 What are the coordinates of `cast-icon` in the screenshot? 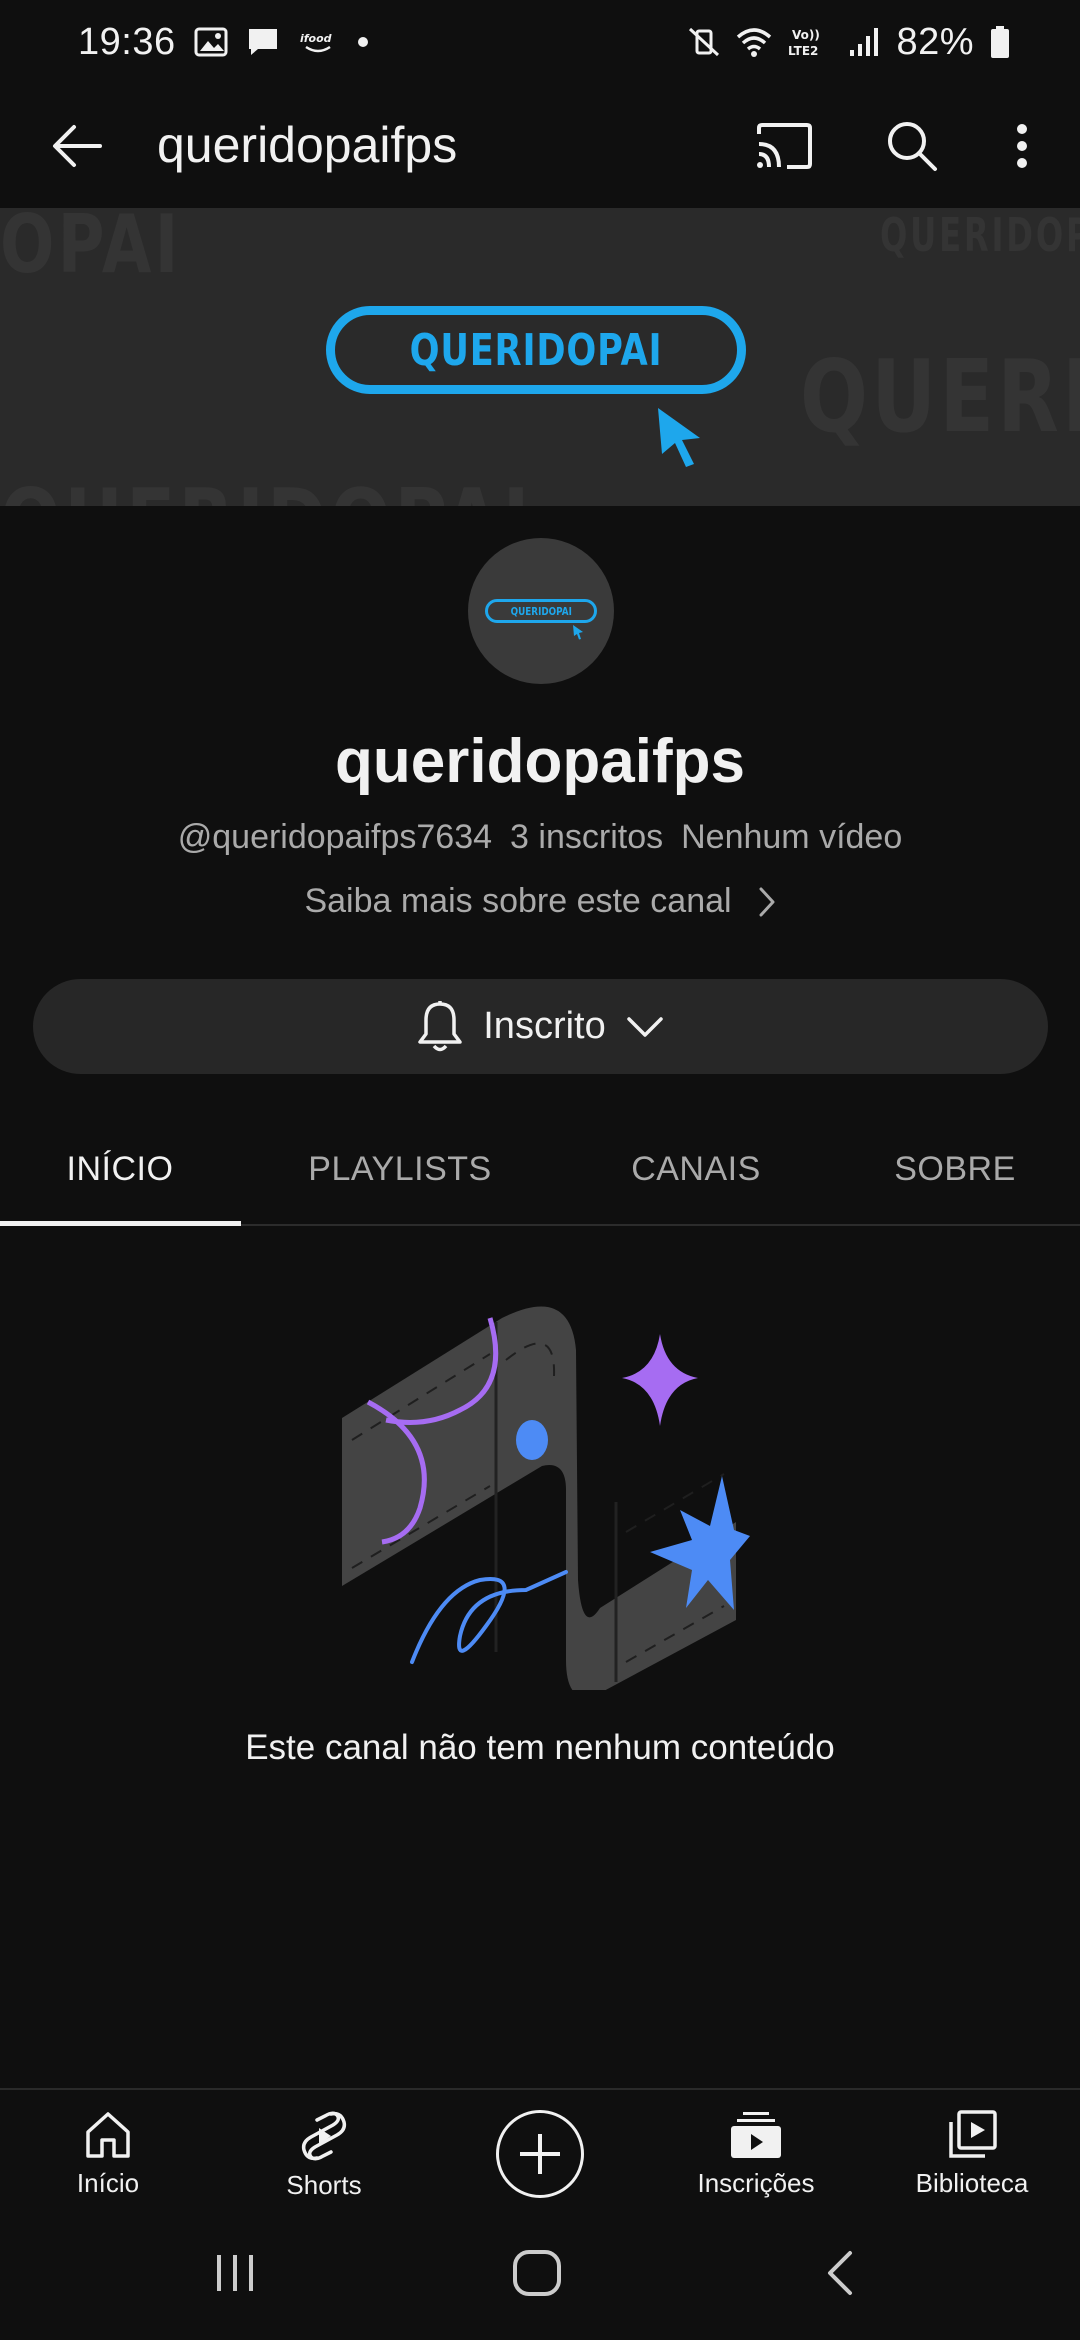 It's located at (784, 146).